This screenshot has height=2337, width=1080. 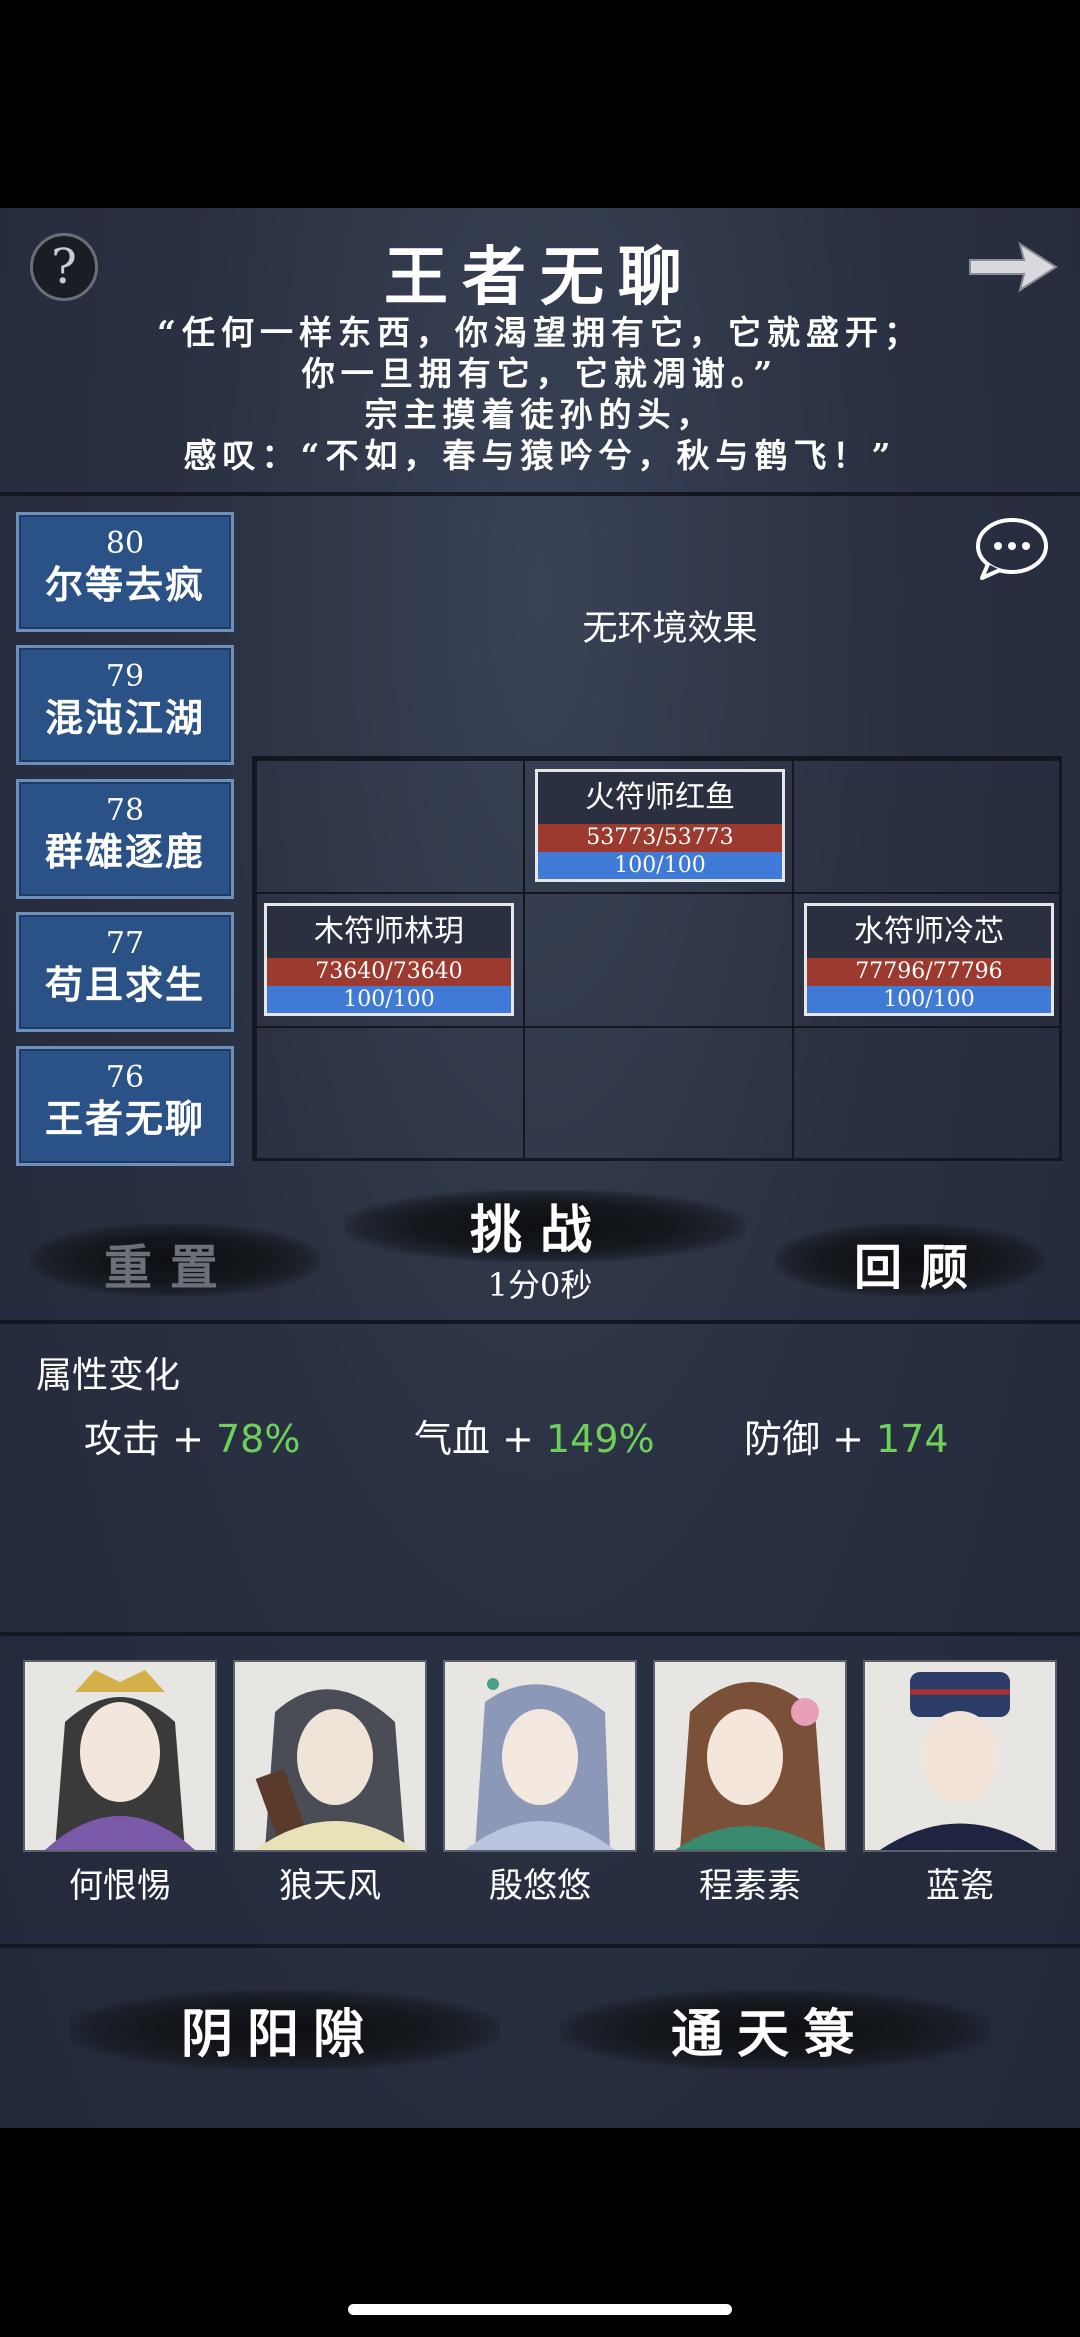 I want to click on attack-change: 攻击 + 78%, so click(x=192, y=1439).